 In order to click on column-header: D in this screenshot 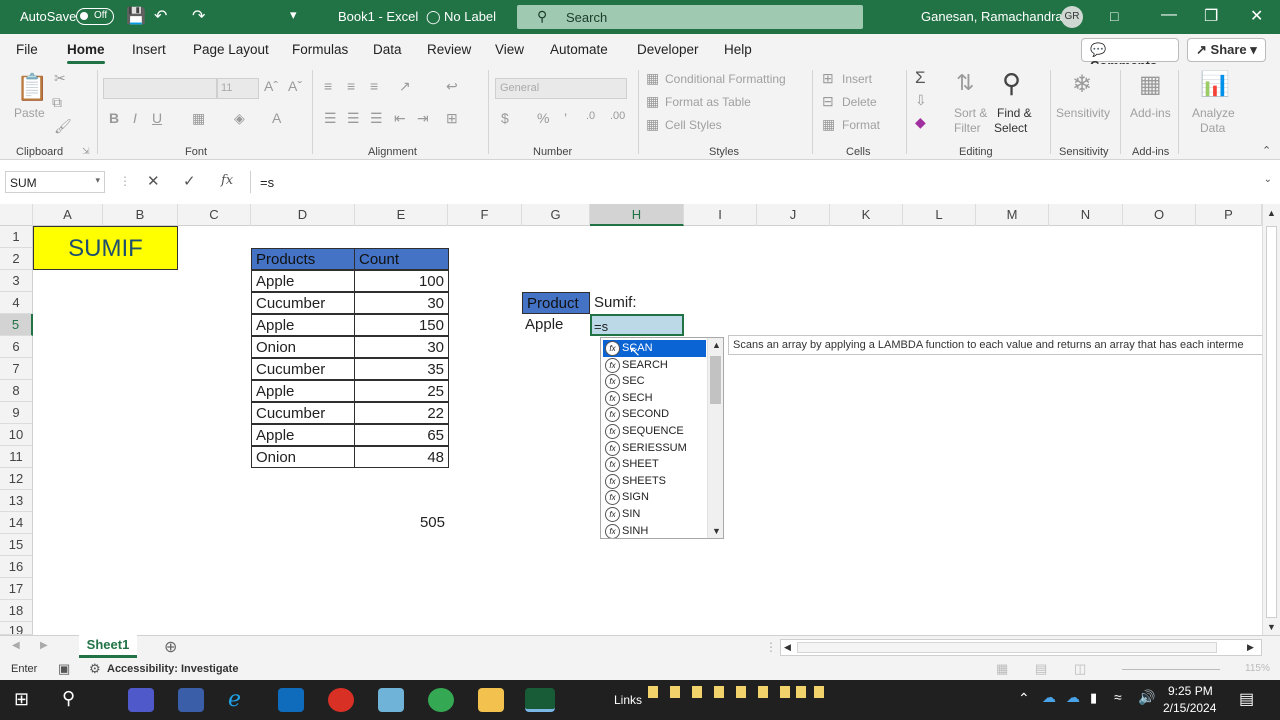, I will do `click(303, 215)`.